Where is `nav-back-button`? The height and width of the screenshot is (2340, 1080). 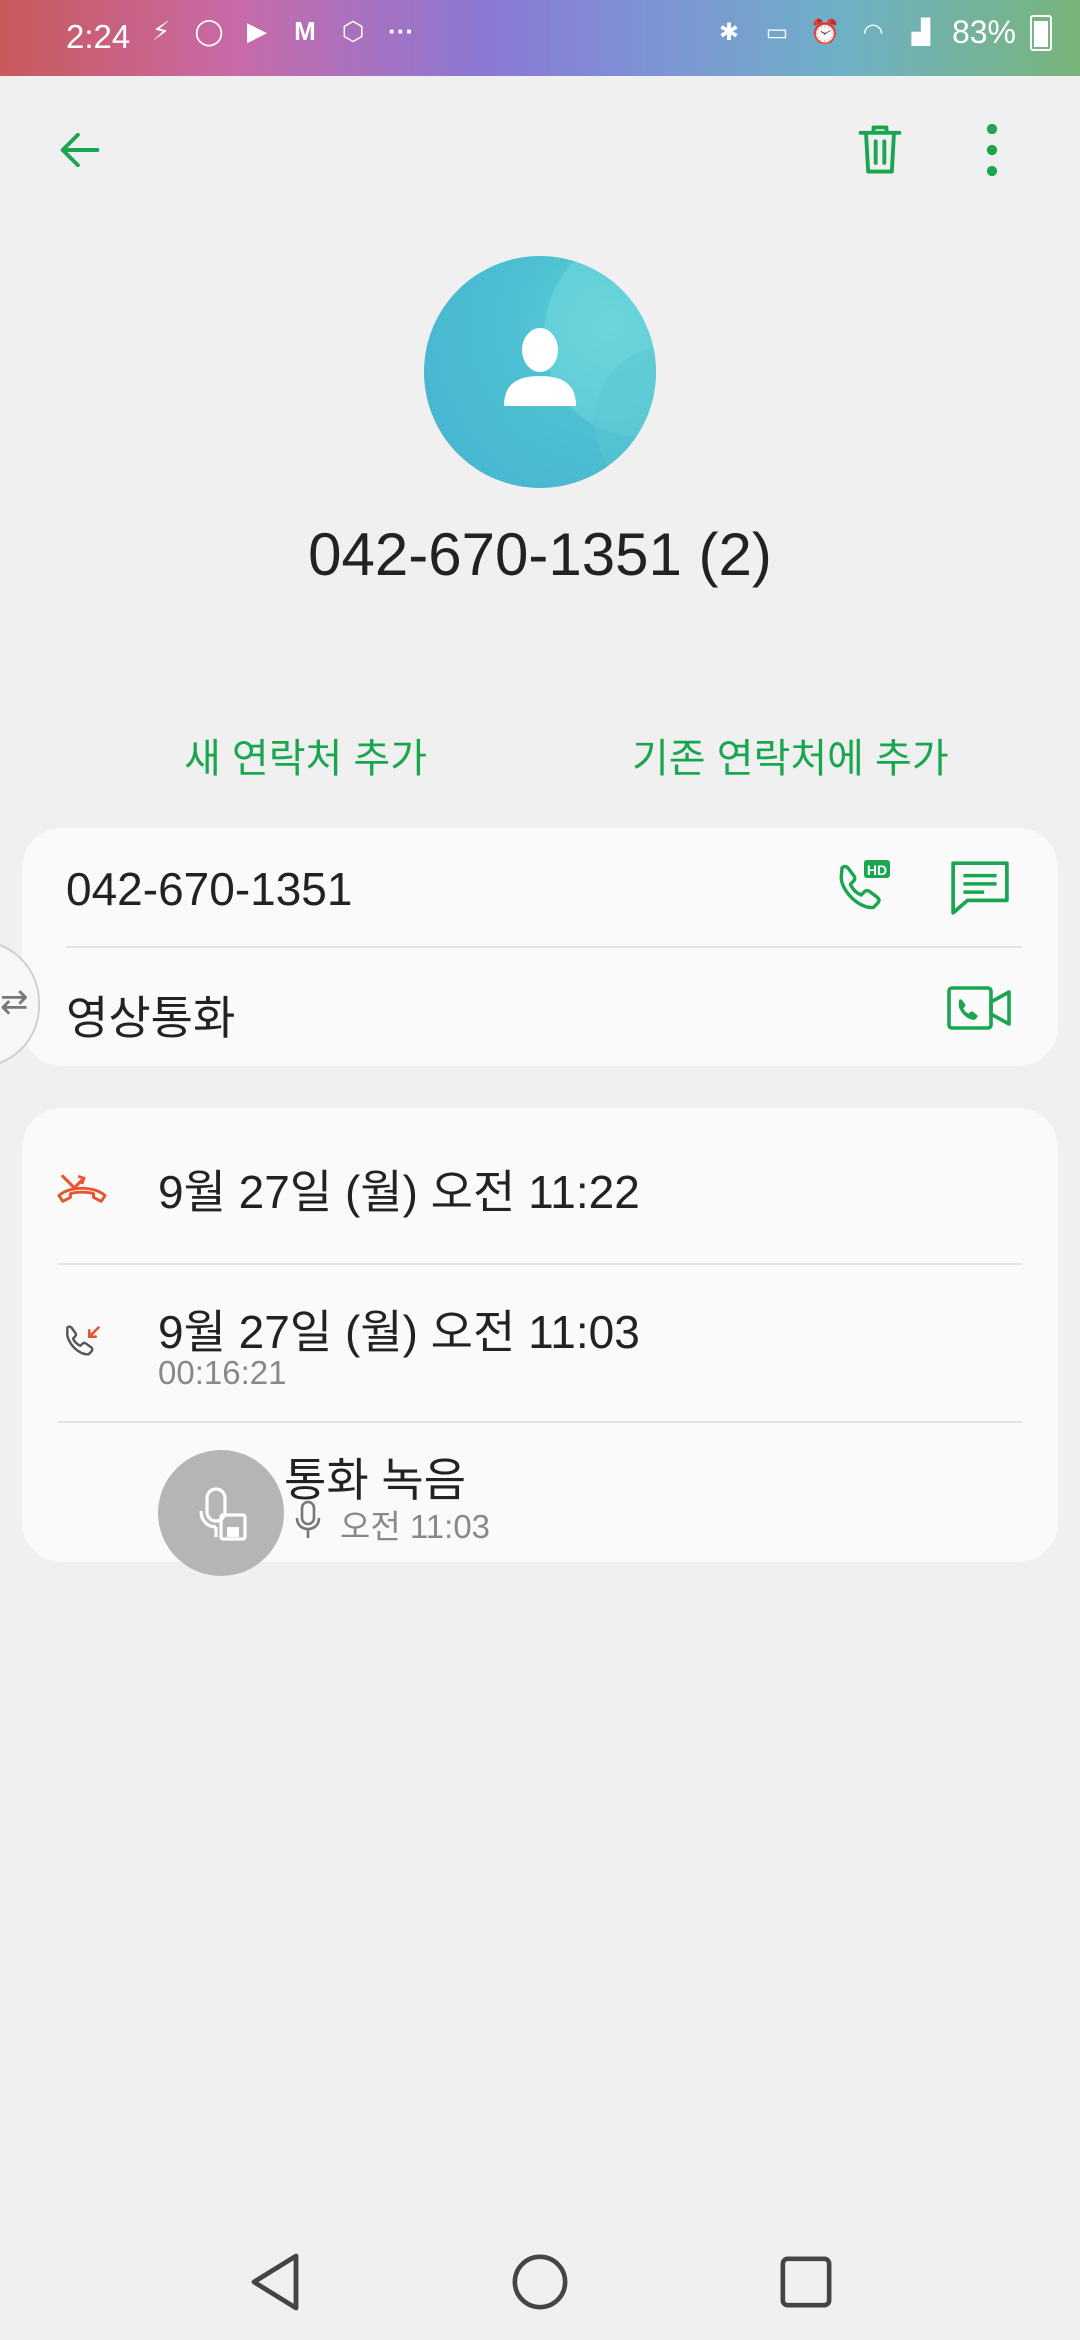
nav-back-button is located at coordinates (276, 2282).